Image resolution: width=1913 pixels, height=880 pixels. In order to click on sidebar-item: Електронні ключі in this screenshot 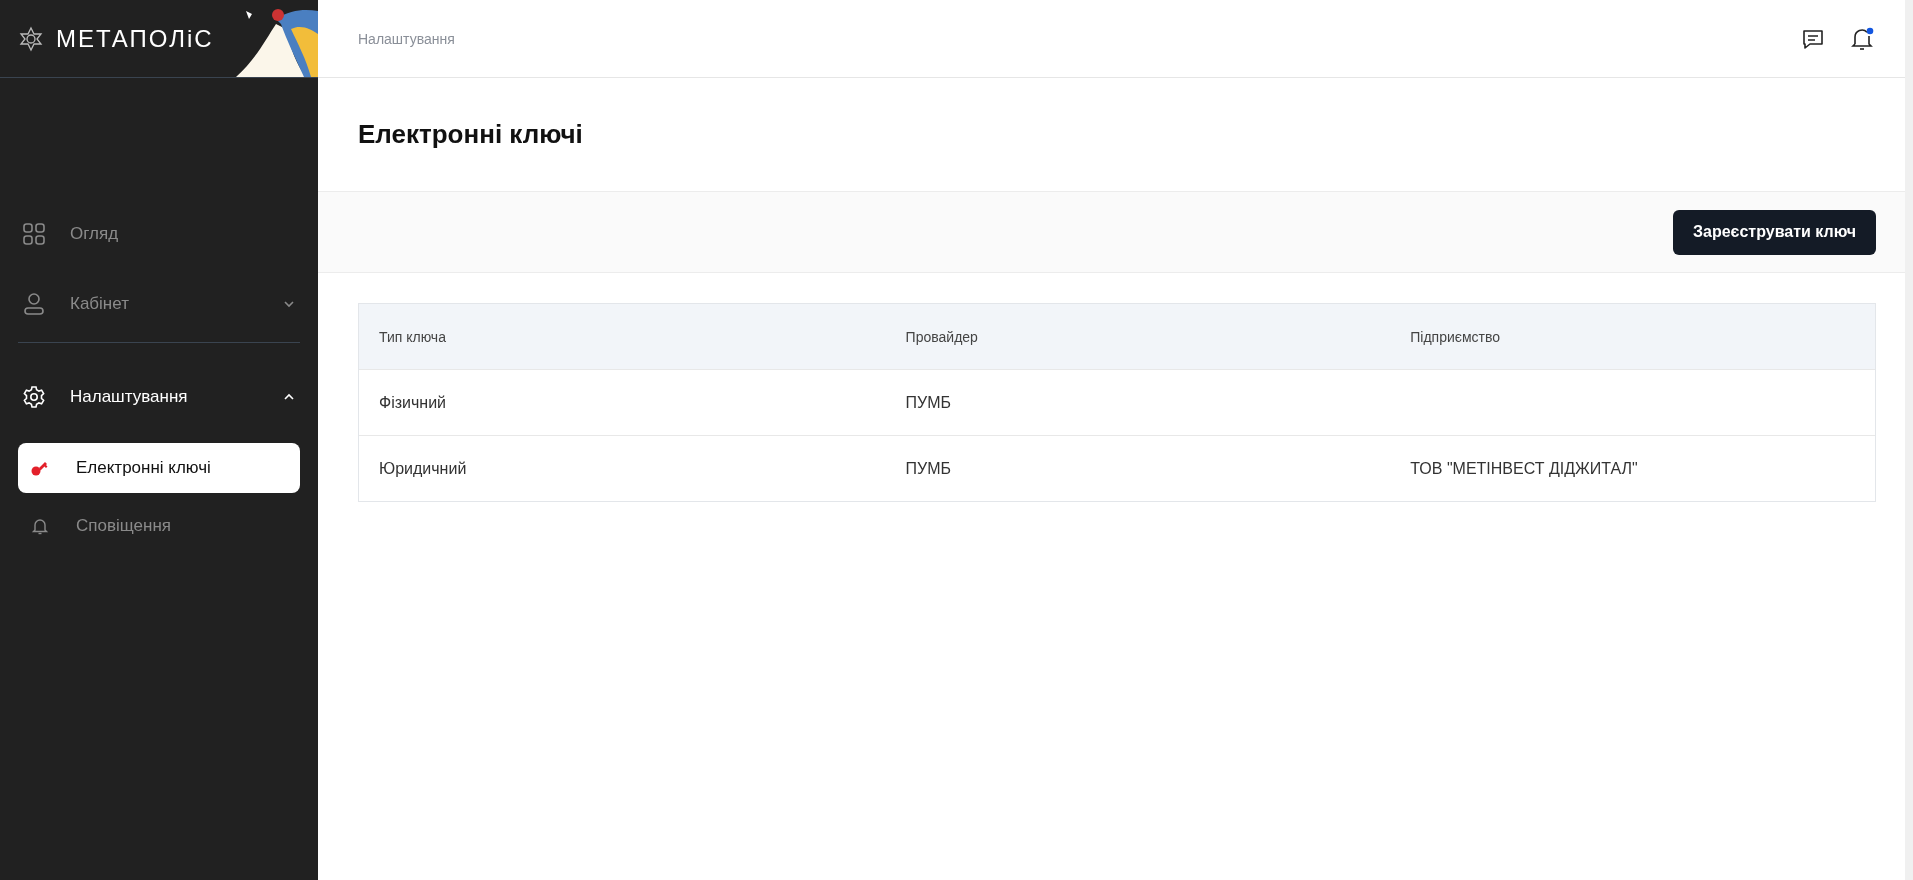, I will do `click(159, 468)`.